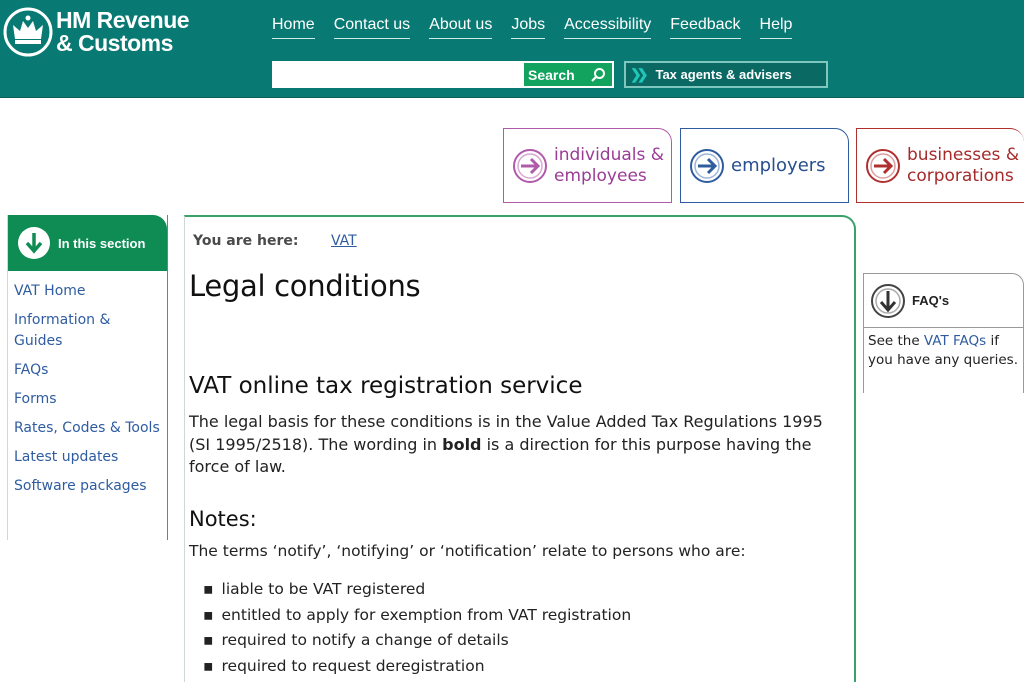  What do you see at coordinates (598, 74) in the screenshot?
I see `search-icon` at bounding box center [598, 74].